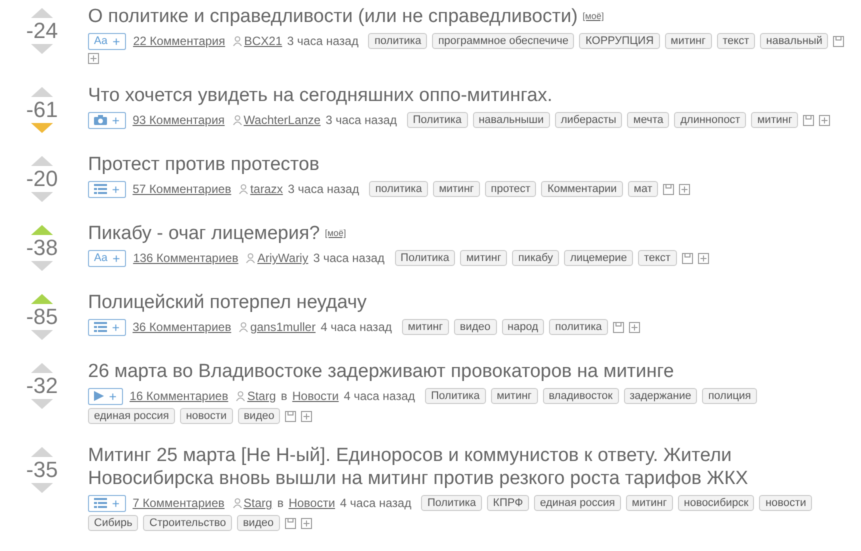 This screenshot has height=551, width=861. I want to click on tag: задержание, so click(661, 396).